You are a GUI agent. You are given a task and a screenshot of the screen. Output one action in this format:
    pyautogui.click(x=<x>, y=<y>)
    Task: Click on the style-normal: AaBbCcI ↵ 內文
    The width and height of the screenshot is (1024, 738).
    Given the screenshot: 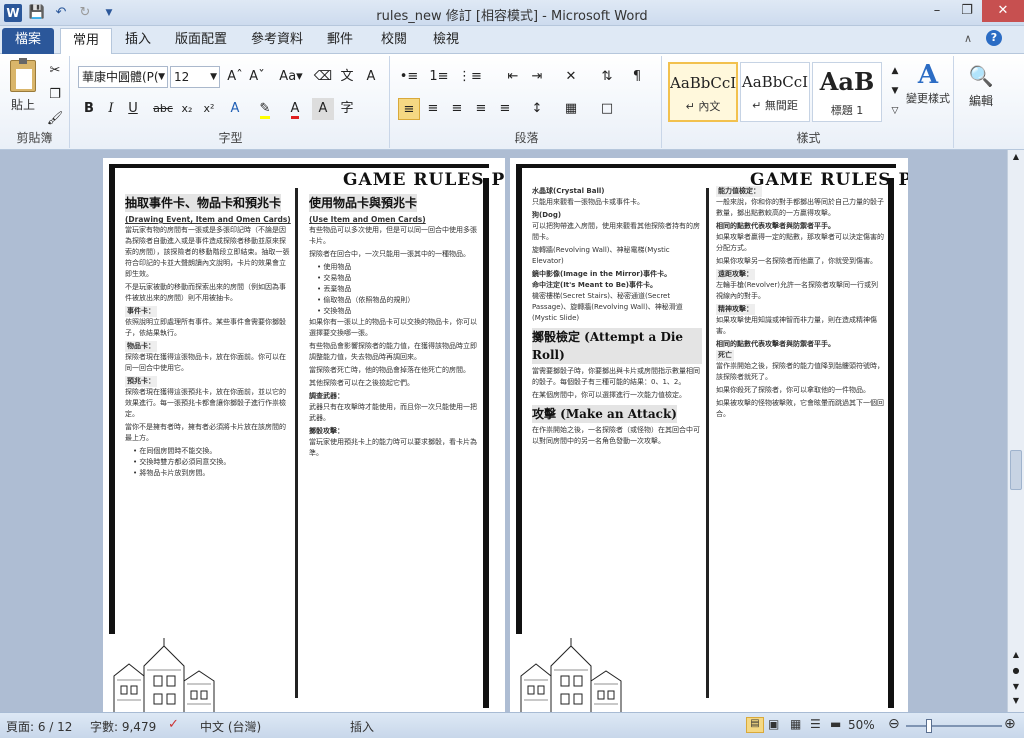 What is the action you would take?
    pyautogui.click(x=703, y=92)
    